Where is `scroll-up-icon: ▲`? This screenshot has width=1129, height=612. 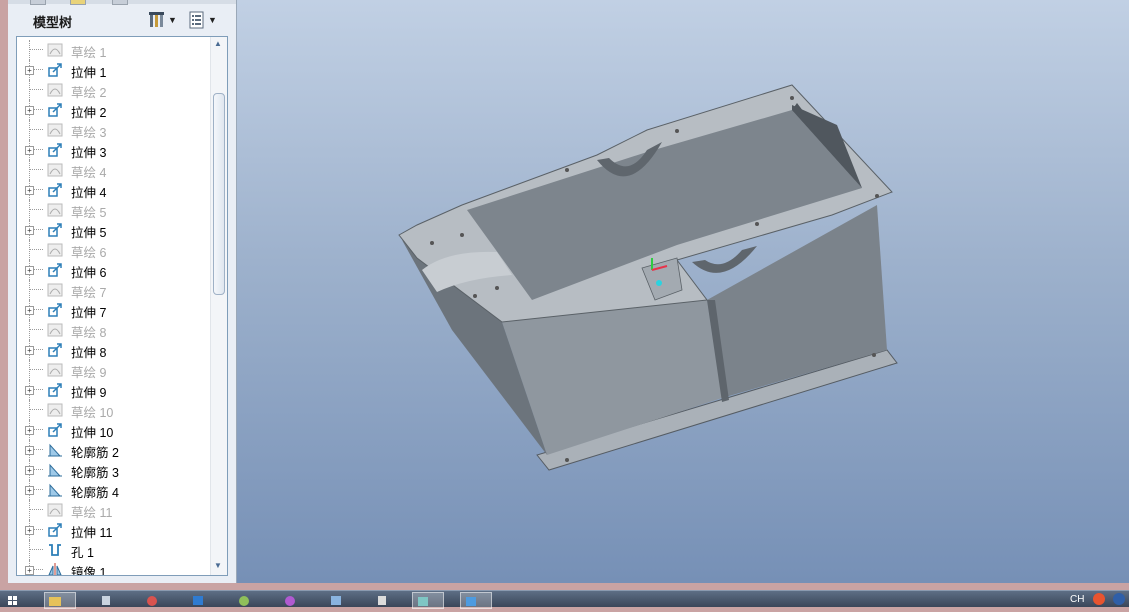 scroll-up-icon: ▲ is located at coordinates (218, 43).